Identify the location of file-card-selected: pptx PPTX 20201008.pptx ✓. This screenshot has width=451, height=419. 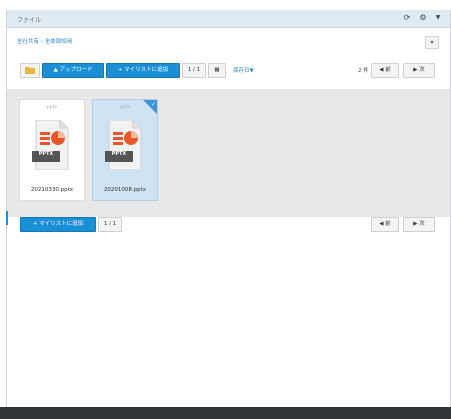
(125, 150).